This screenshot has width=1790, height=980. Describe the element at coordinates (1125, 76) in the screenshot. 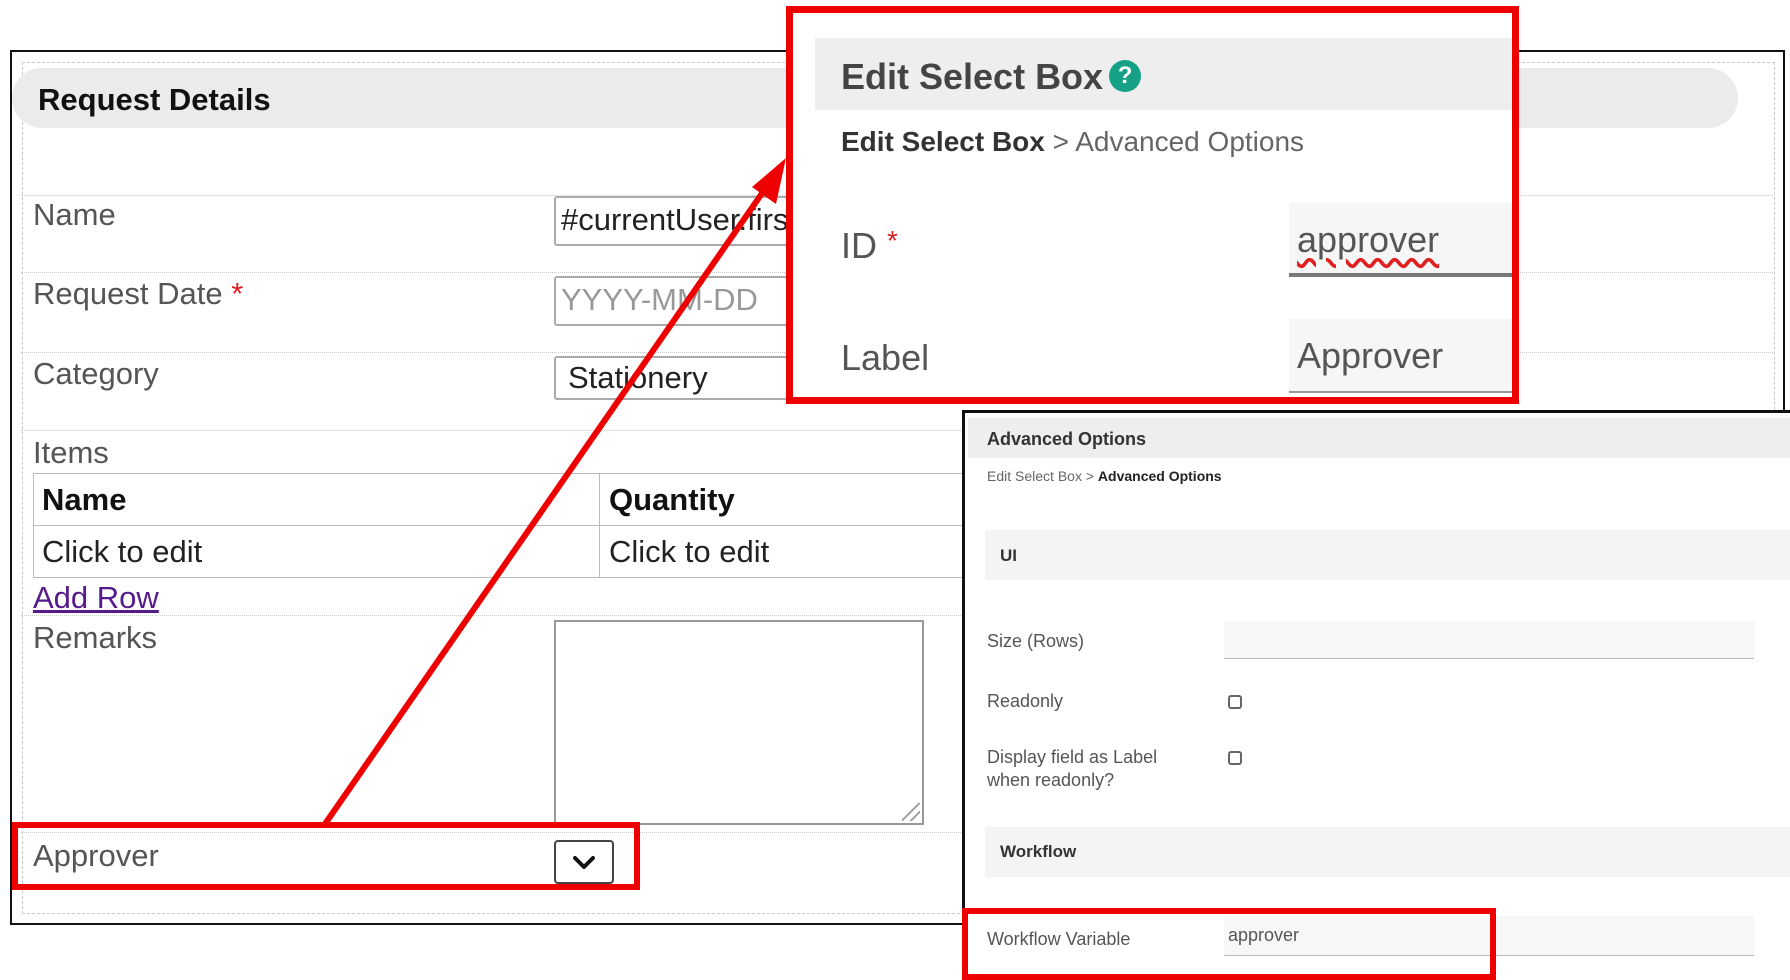

I see `help-icon: ?` at that location.